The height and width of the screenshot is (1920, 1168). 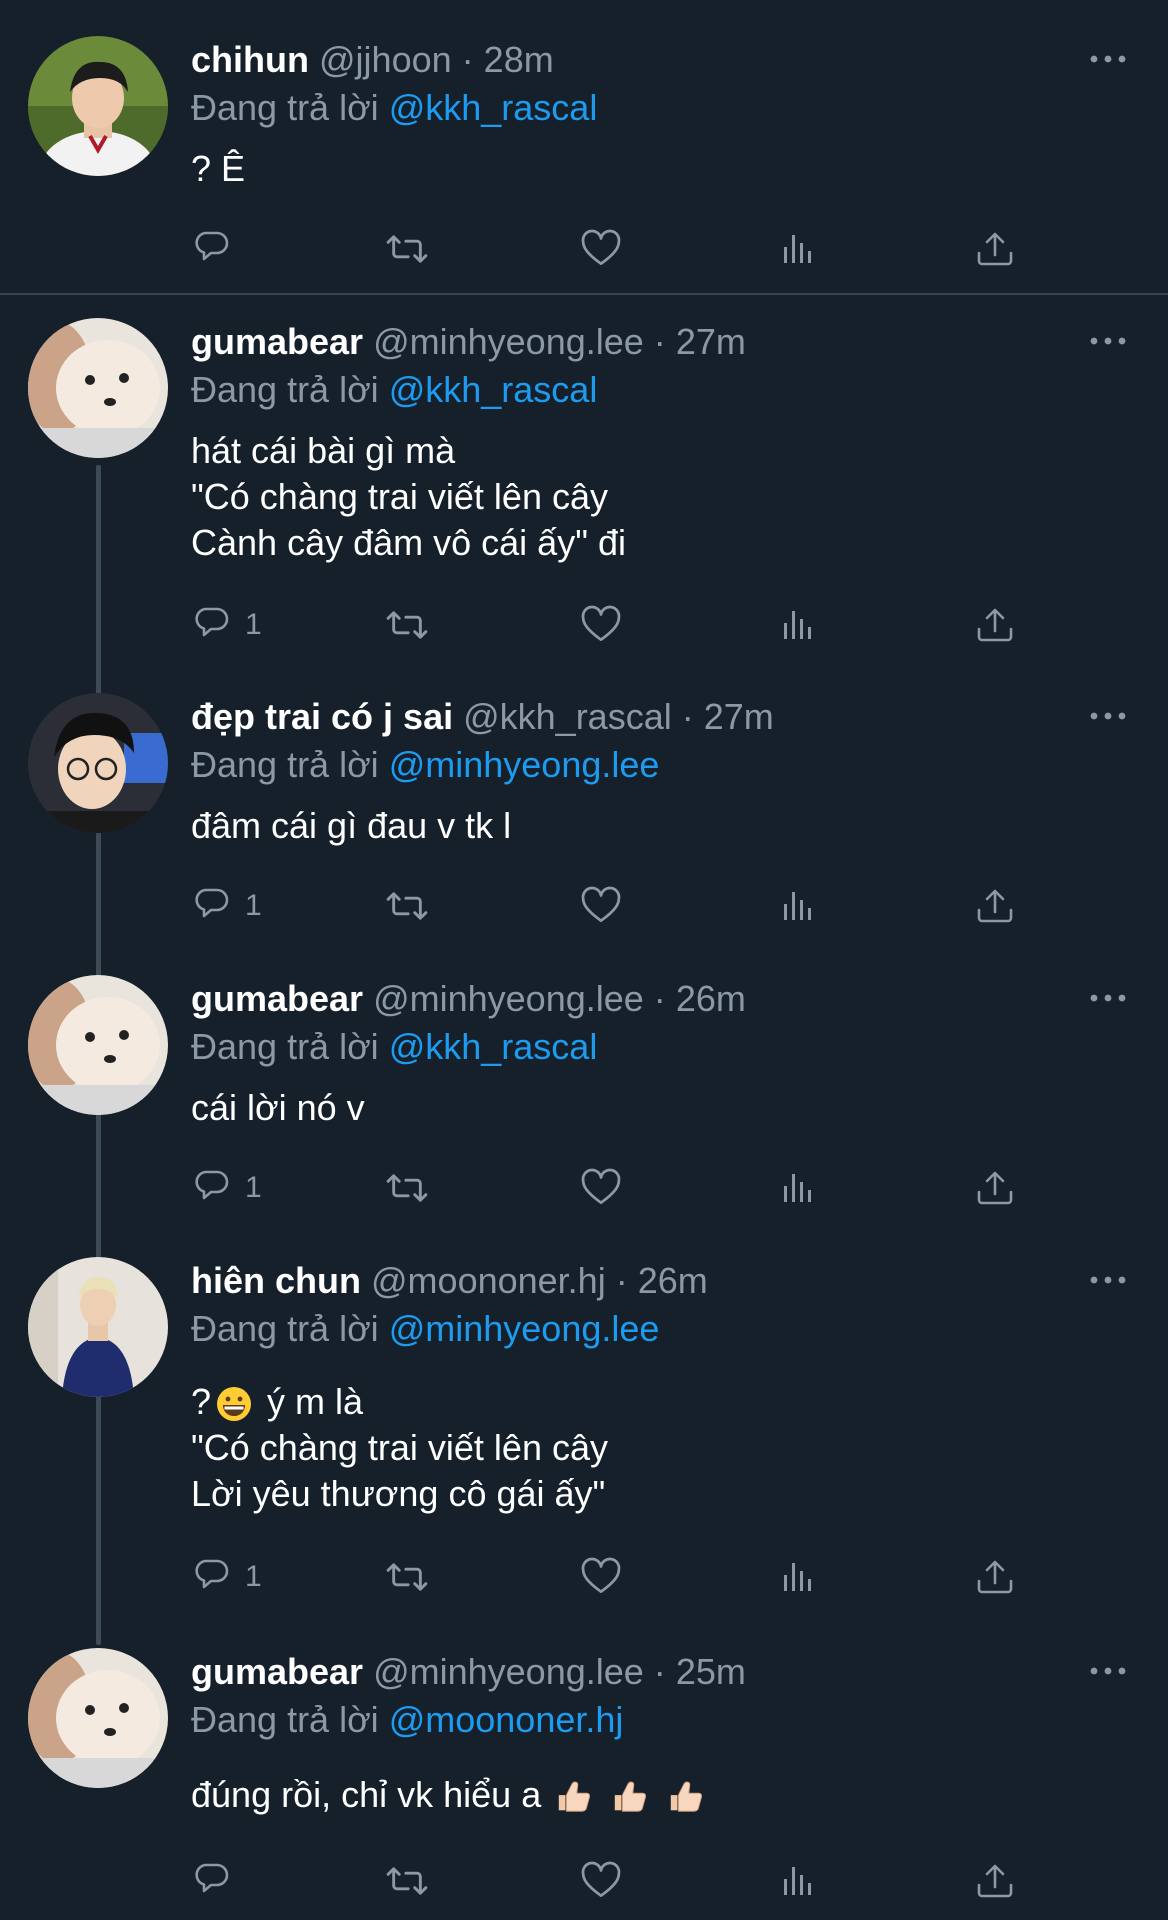 I want to click on retweet-icon, so click(x=407, y=625).